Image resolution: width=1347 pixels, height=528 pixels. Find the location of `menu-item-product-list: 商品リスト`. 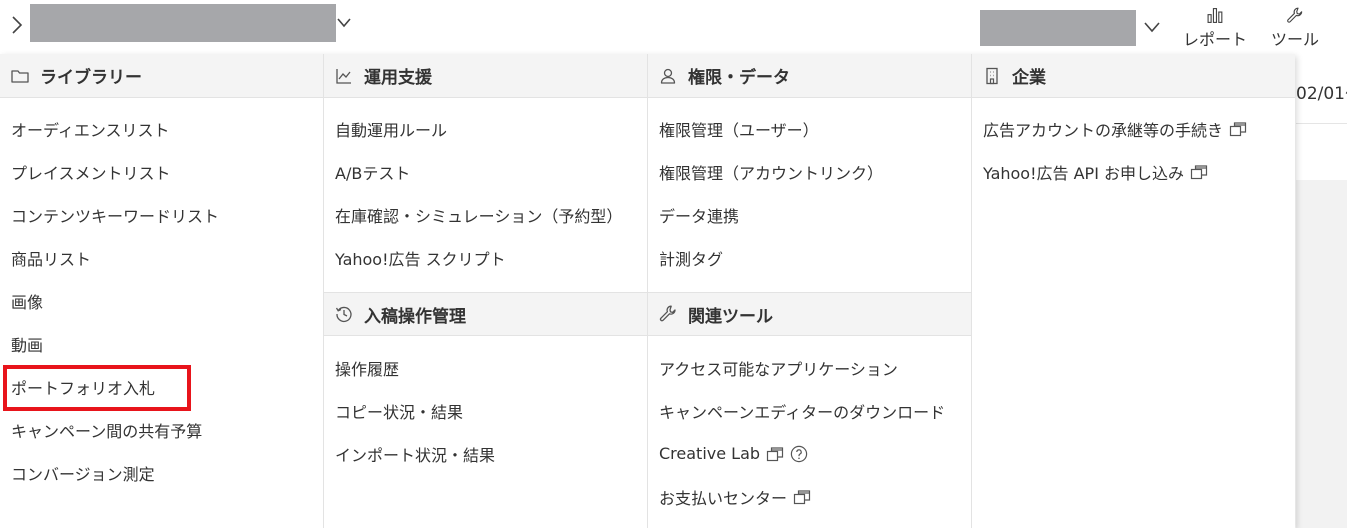

menu-item-product-list: 商品リスト is located at coordinates (161, 257).